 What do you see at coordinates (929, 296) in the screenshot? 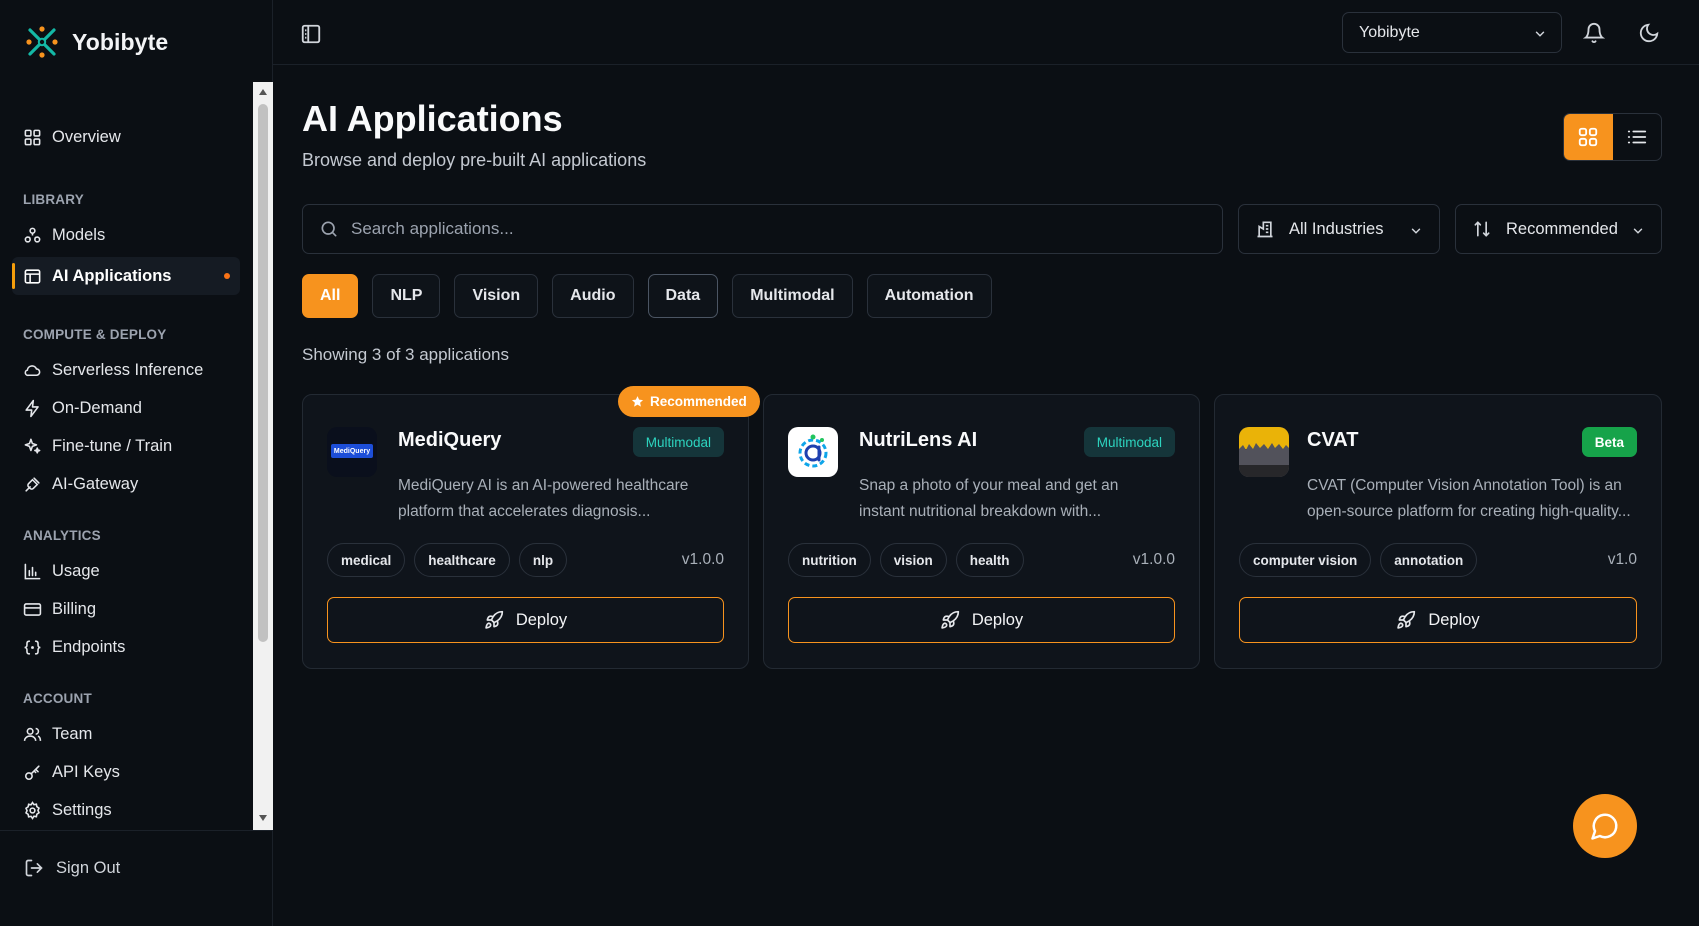
I see `filter-chip-automation: Automation` at bounding box center [929, 296].